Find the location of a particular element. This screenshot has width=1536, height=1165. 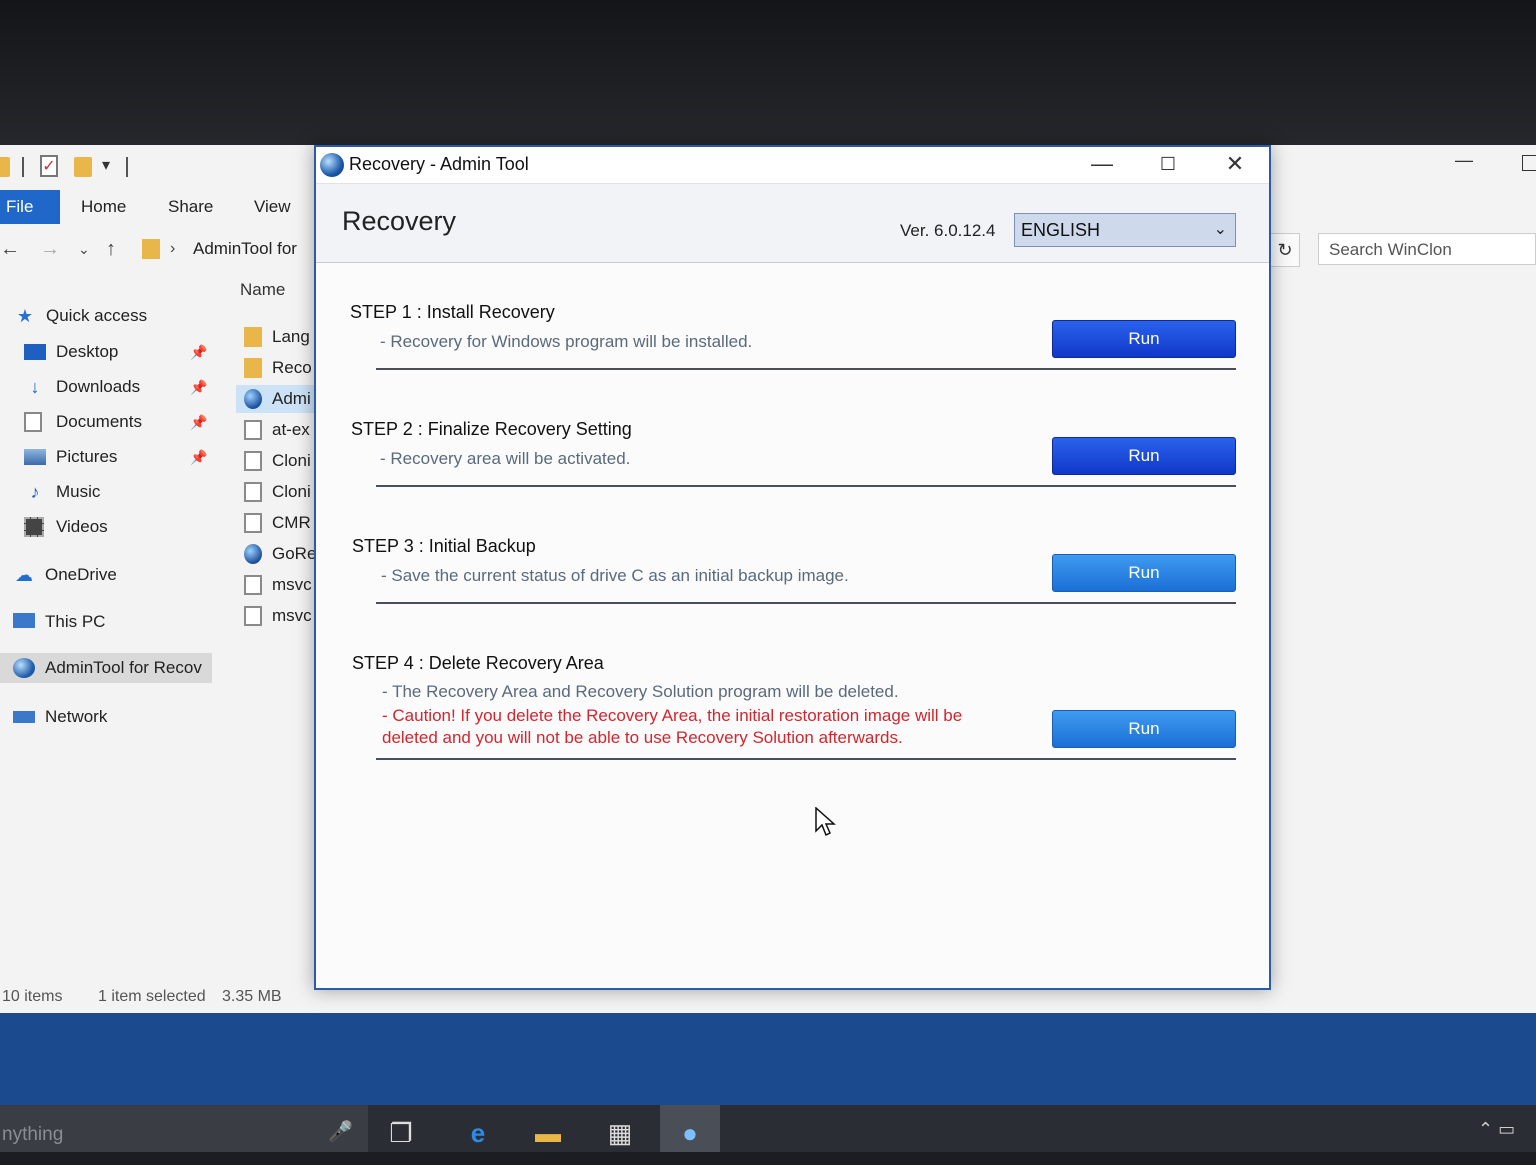

music-note-icon: ♪ is located at coordinates (35, 492).